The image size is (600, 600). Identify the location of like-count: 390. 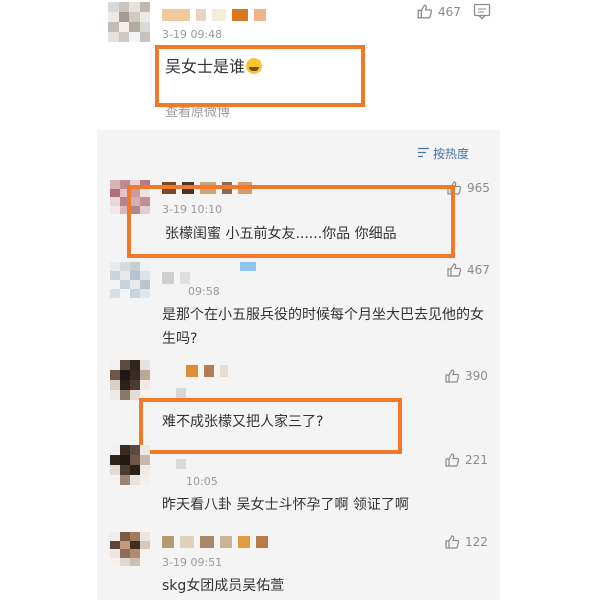
(476, 376).